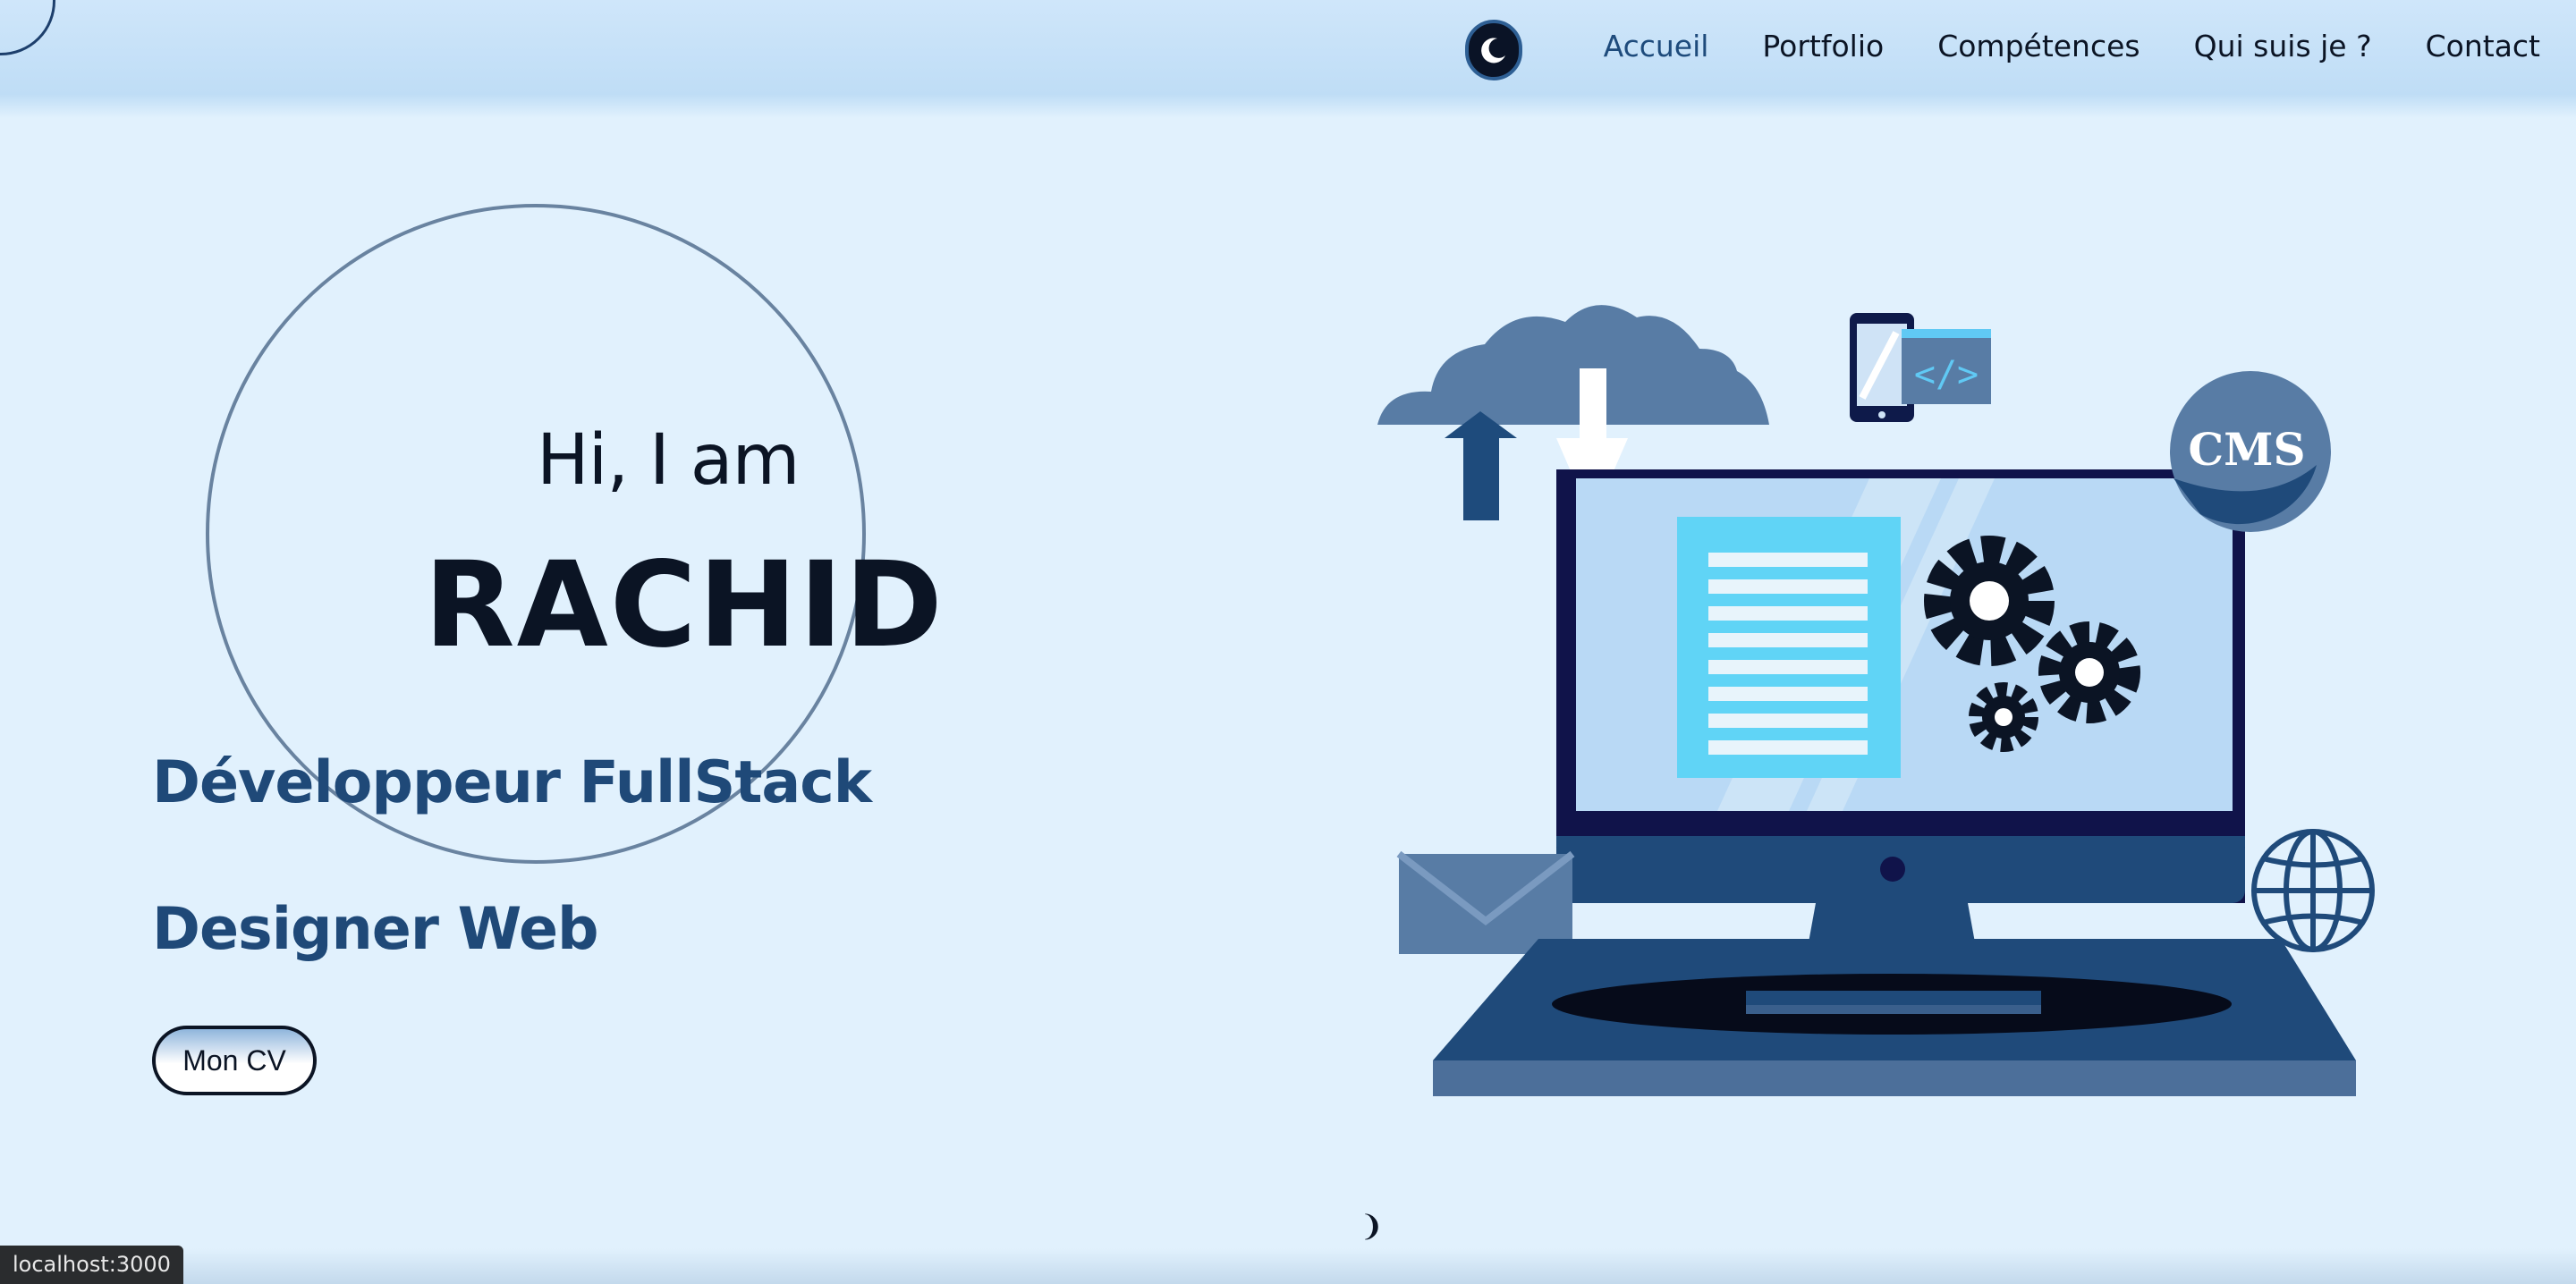  I want to click on nav-item-accueil: Accueil, so click(1656, 47).